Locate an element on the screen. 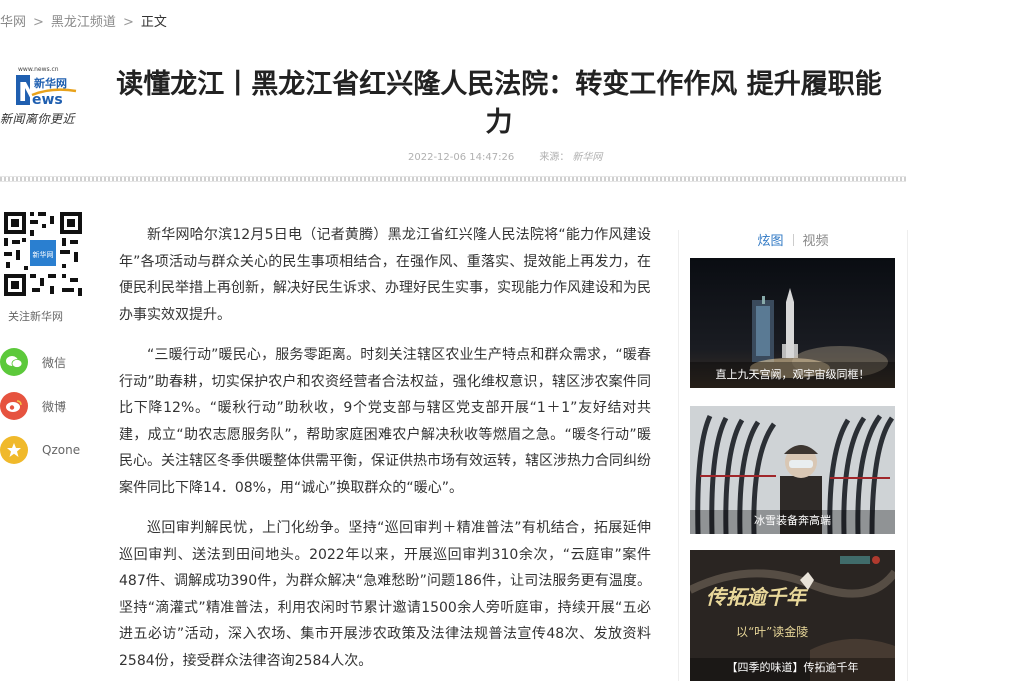  weibo-icon is located at coordinates (14, 406).